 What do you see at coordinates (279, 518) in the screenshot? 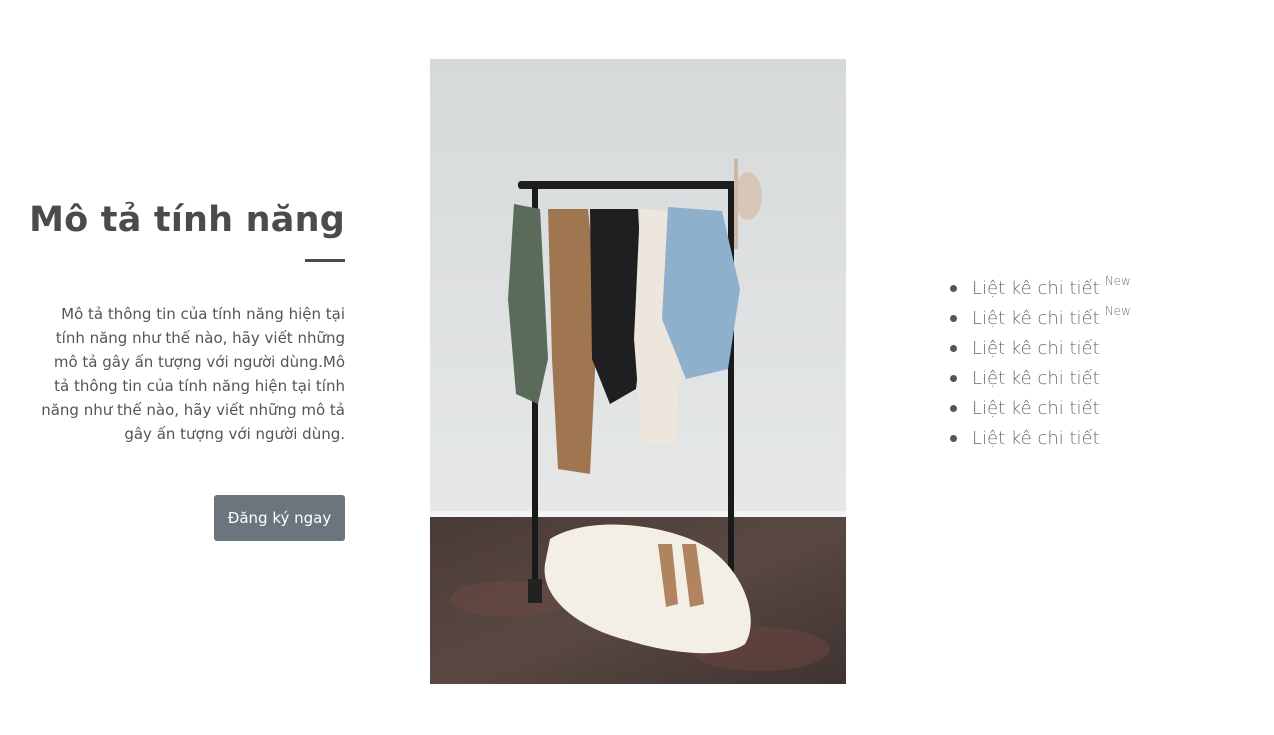
I see `register-now-button: Đăng ký ngay` at bounding box center [279, 518].